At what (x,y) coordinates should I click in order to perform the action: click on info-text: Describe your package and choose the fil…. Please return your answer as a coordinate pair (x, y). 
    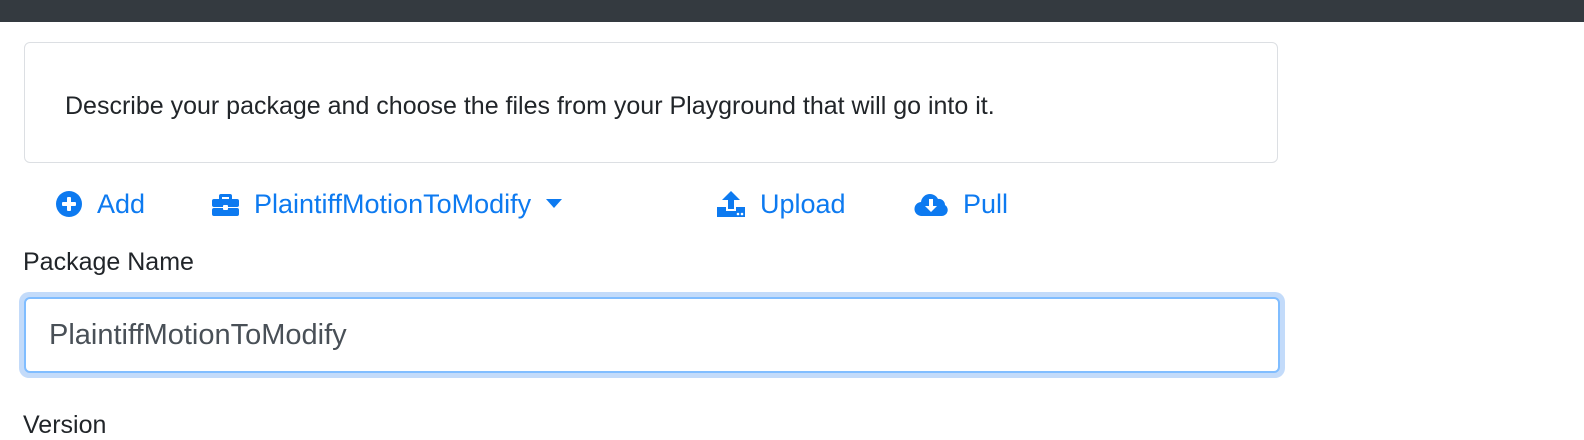
    Looking at the image, I should click on (530, 106).